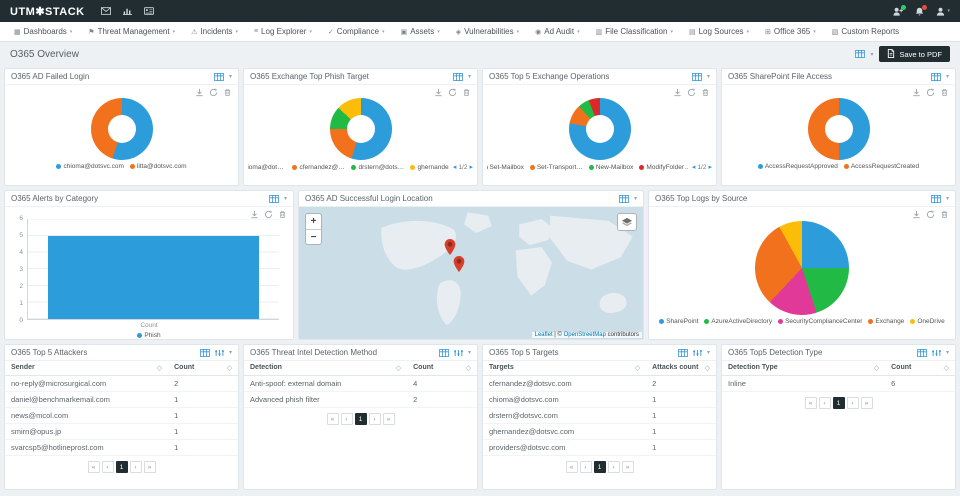 This screenshot has height=496, width=960. Describe the element at coordinates (557, 31) in the screenshot. I see `menu-item-ad-audit: ◉ Ad Audit ▾` at that location.